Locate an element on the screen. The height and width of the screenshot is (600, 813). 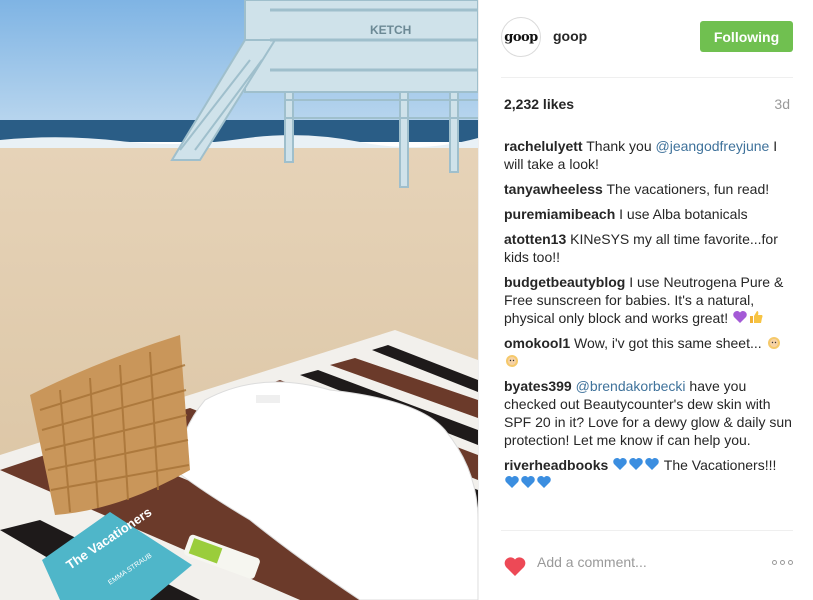
post-time: 3d is located at coordinates (782, 104).